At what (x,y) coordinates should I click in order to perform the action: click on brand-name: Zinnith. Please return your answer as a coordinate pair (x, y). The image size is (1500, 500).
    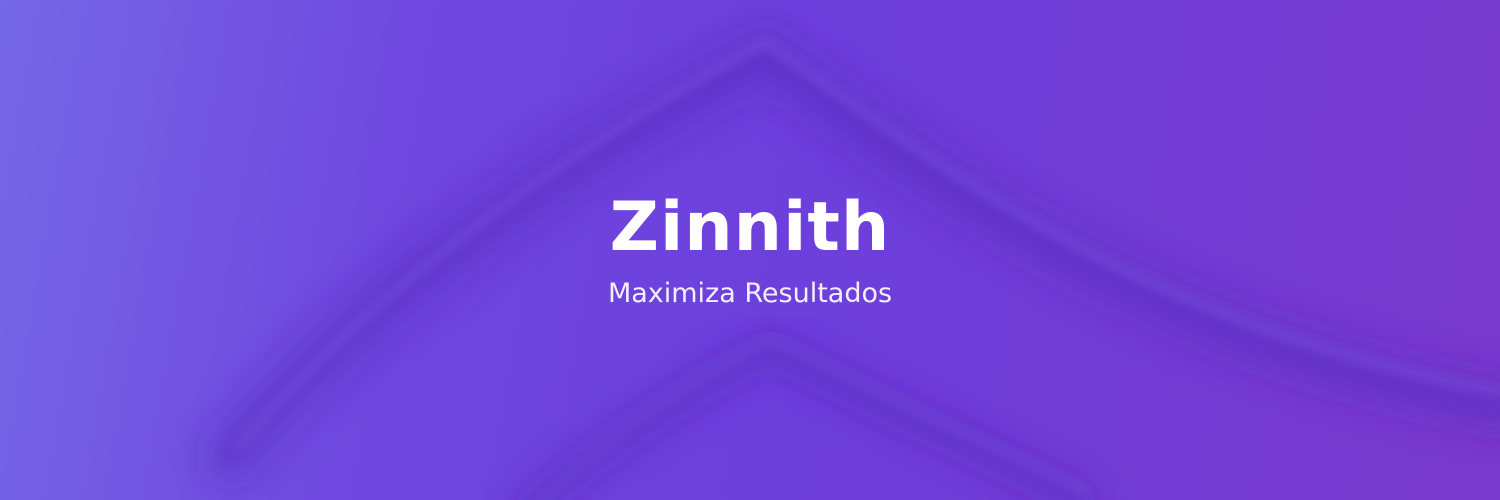
    Looking at the image, I should click on (750, 227).